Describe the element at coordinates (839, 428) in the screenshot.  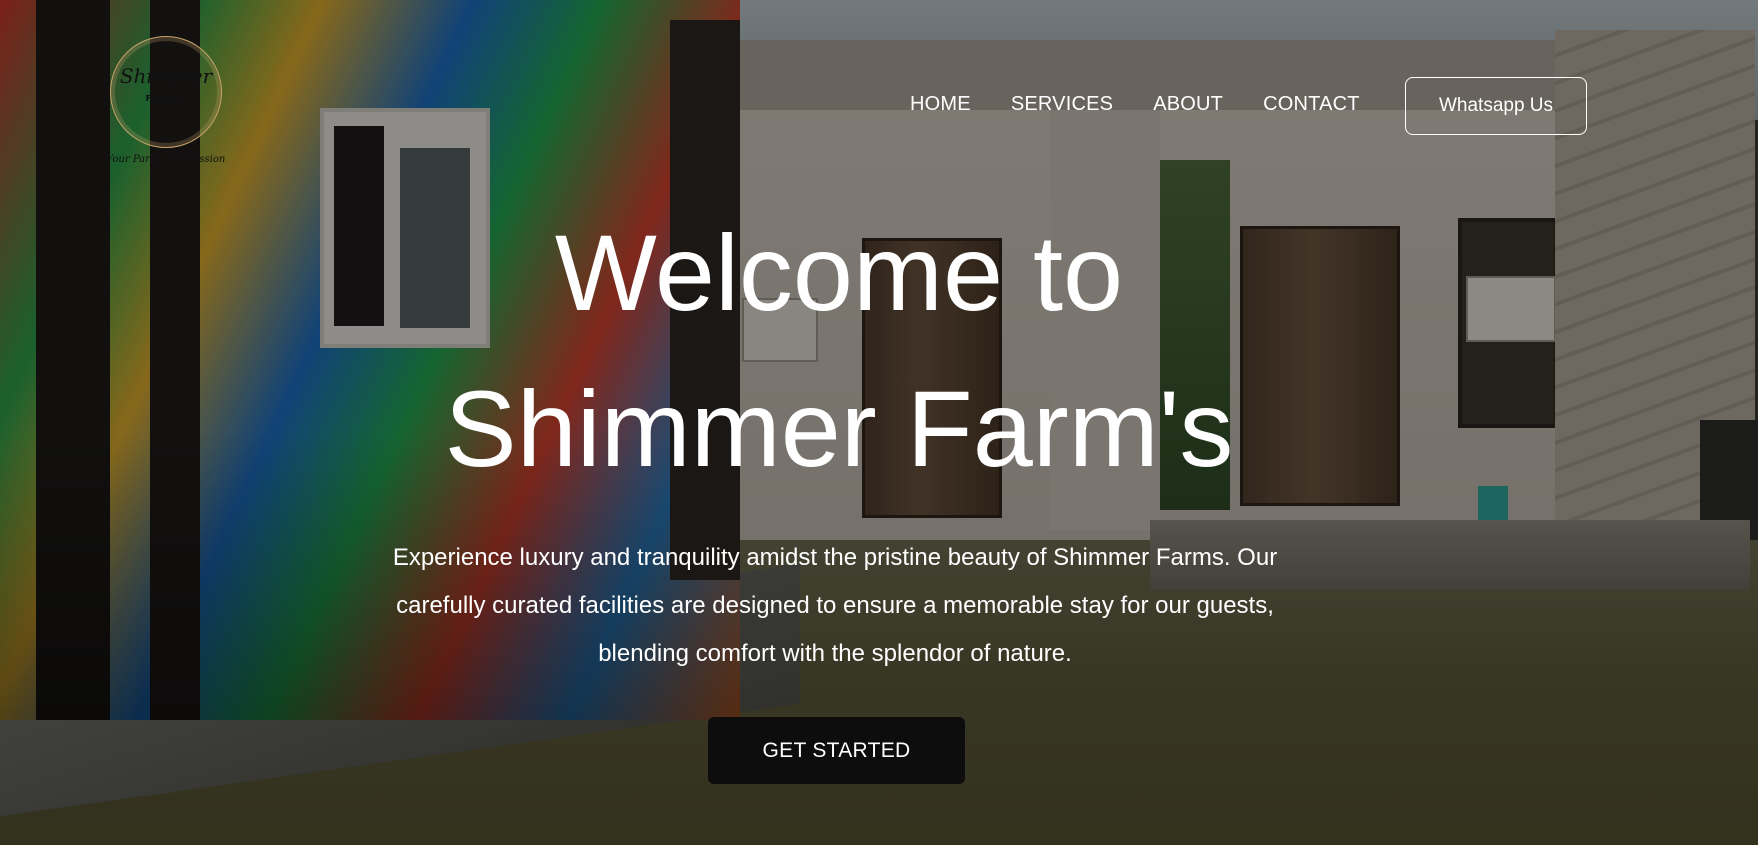
I see `hero-title-line-2: Shimmer Farm's` at that location.